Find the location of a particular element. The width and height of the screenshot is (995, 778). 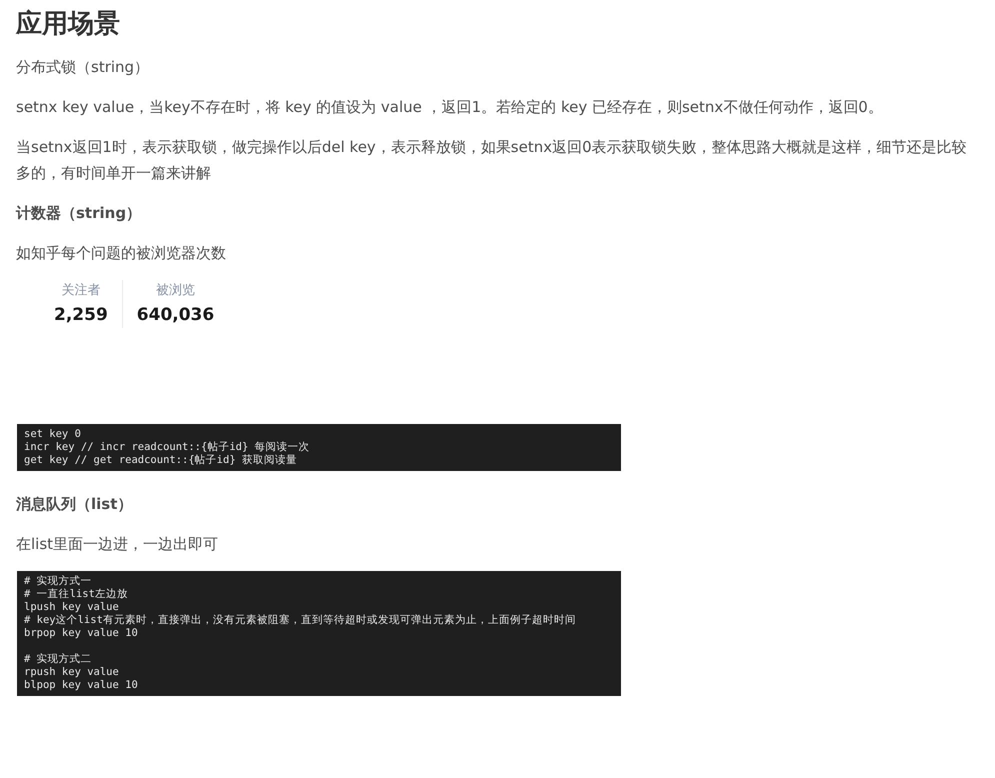

stat-label: 关注者 is located at coordinates (80, 291).